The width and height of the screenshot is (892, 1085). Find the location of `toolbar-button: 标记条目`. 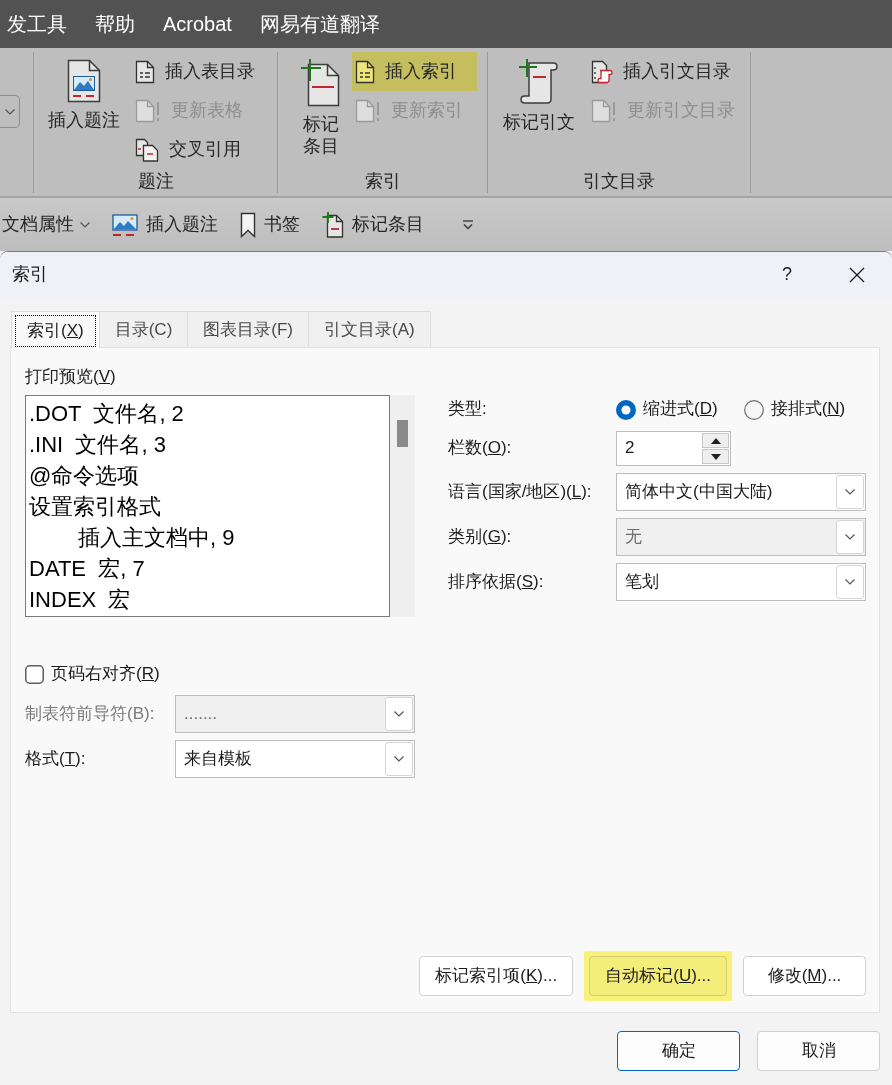

toolbar-button: 标记条目 is located at coordinates (373, 224).